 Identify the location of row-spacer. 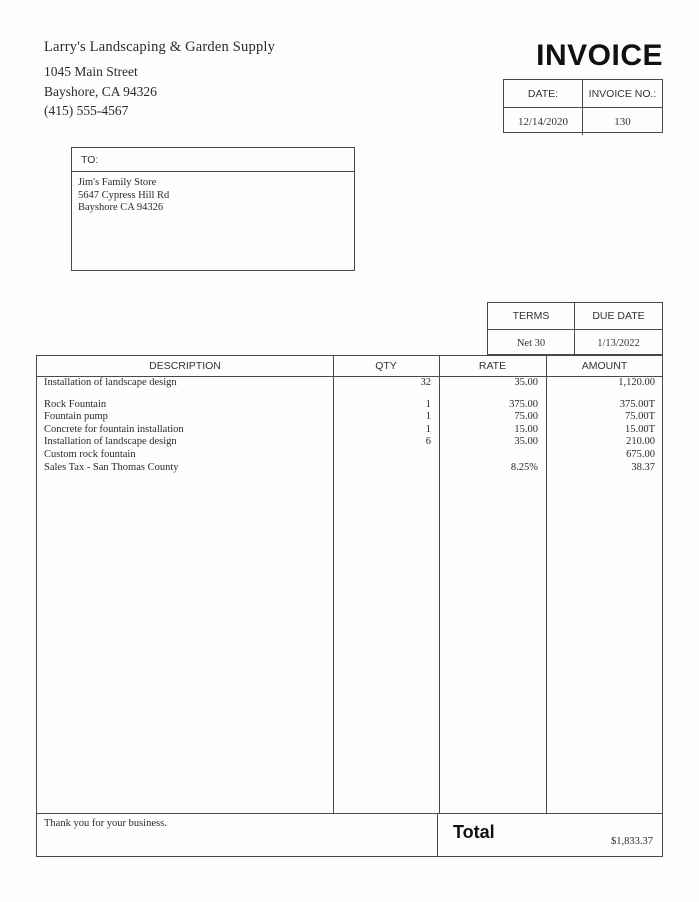
(349, 394).